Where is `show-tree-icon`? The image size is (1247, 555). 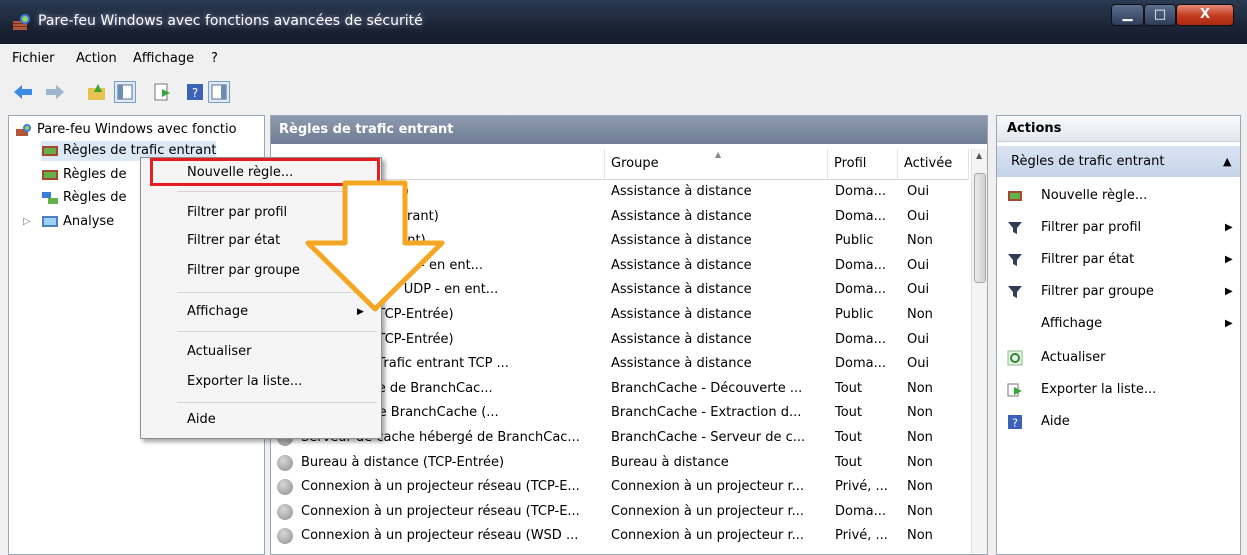
show-tree-icon is located at coordinates (125, 92).